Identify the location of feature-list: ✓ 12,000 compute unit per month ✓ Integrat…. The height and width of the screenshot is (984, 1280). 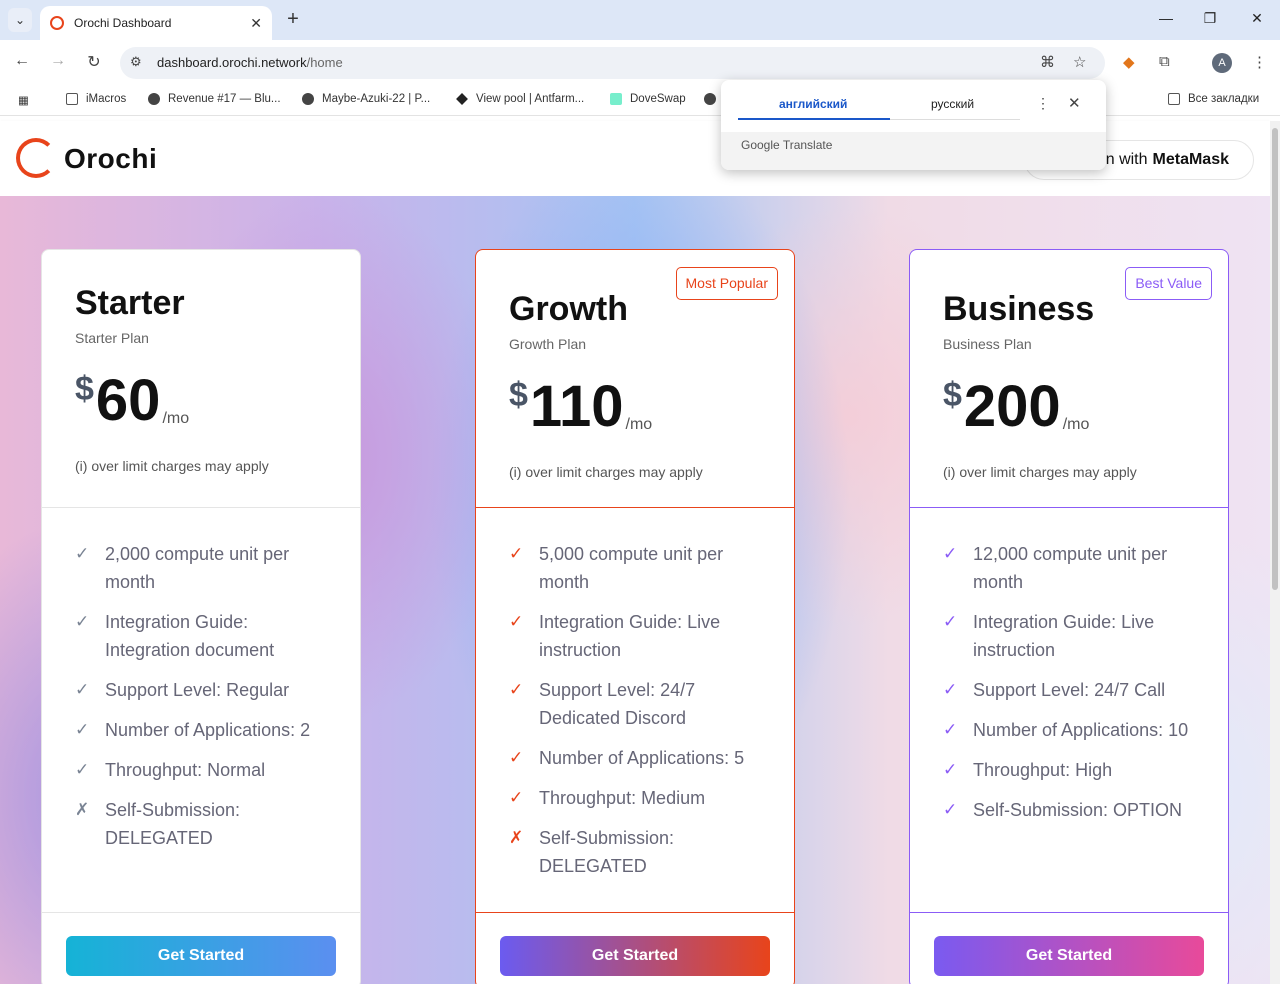
(1073, 688).